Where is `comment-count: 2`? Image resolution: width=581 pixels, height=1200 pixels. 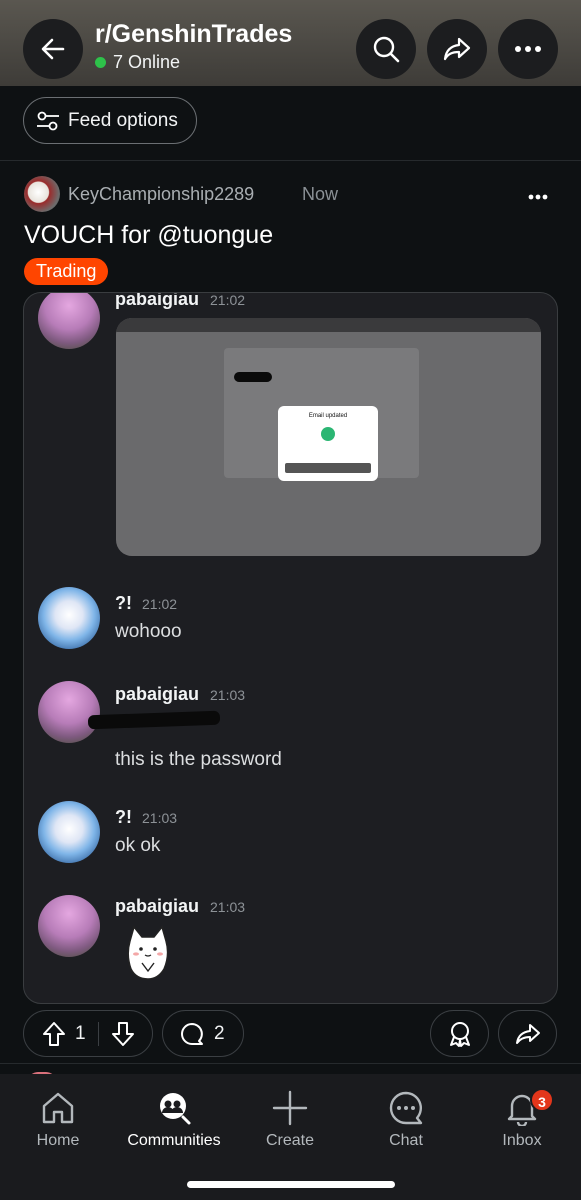
comment-count: 2 is located at coordinates (219, 1033).